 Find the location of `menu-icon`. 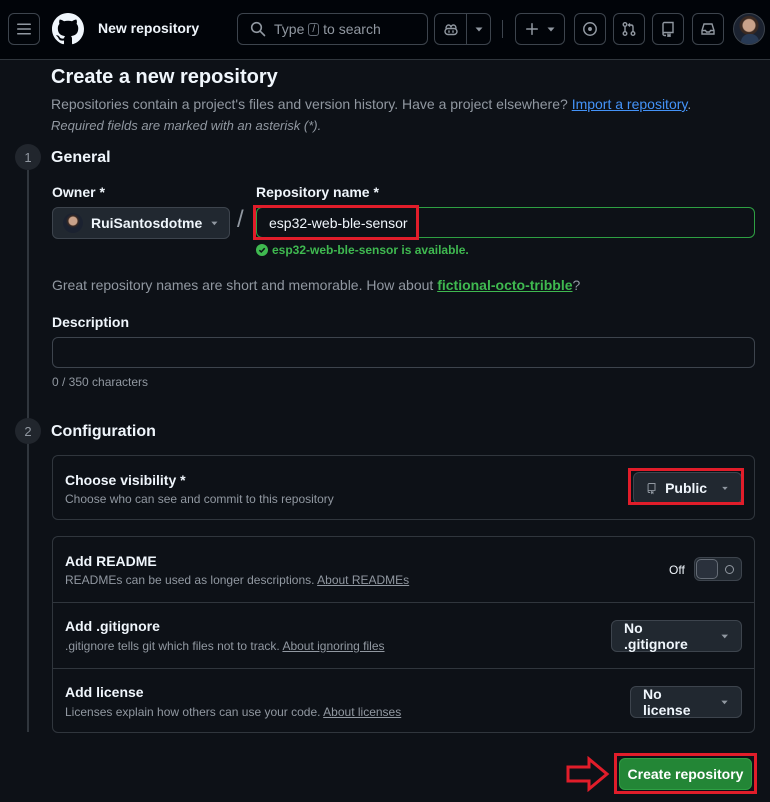

menu-icon is located at coordinates (24, 29).